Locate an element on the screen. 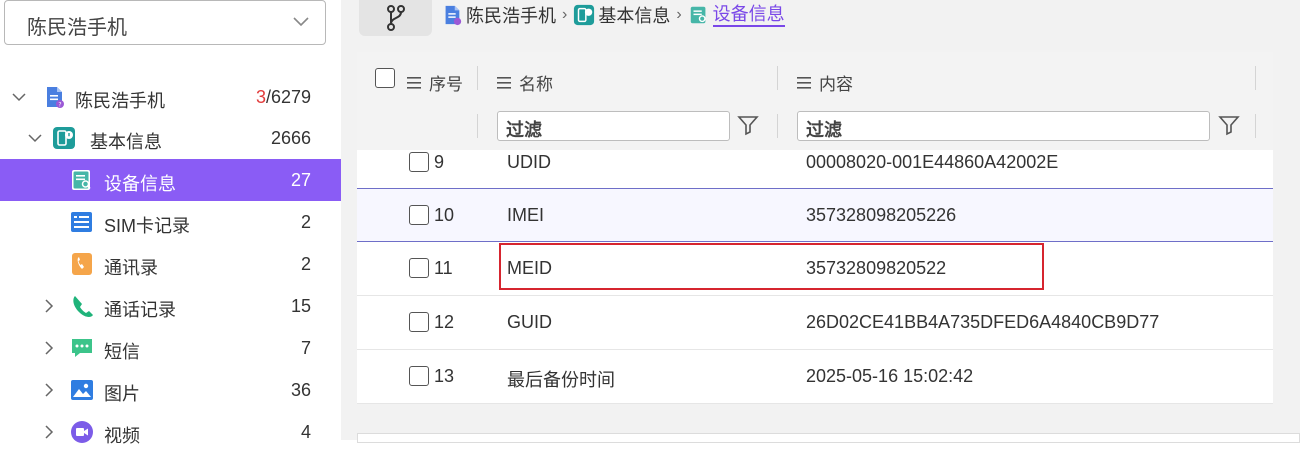  tree-item-images: 图片 36 is located at coordinates (170, 390).